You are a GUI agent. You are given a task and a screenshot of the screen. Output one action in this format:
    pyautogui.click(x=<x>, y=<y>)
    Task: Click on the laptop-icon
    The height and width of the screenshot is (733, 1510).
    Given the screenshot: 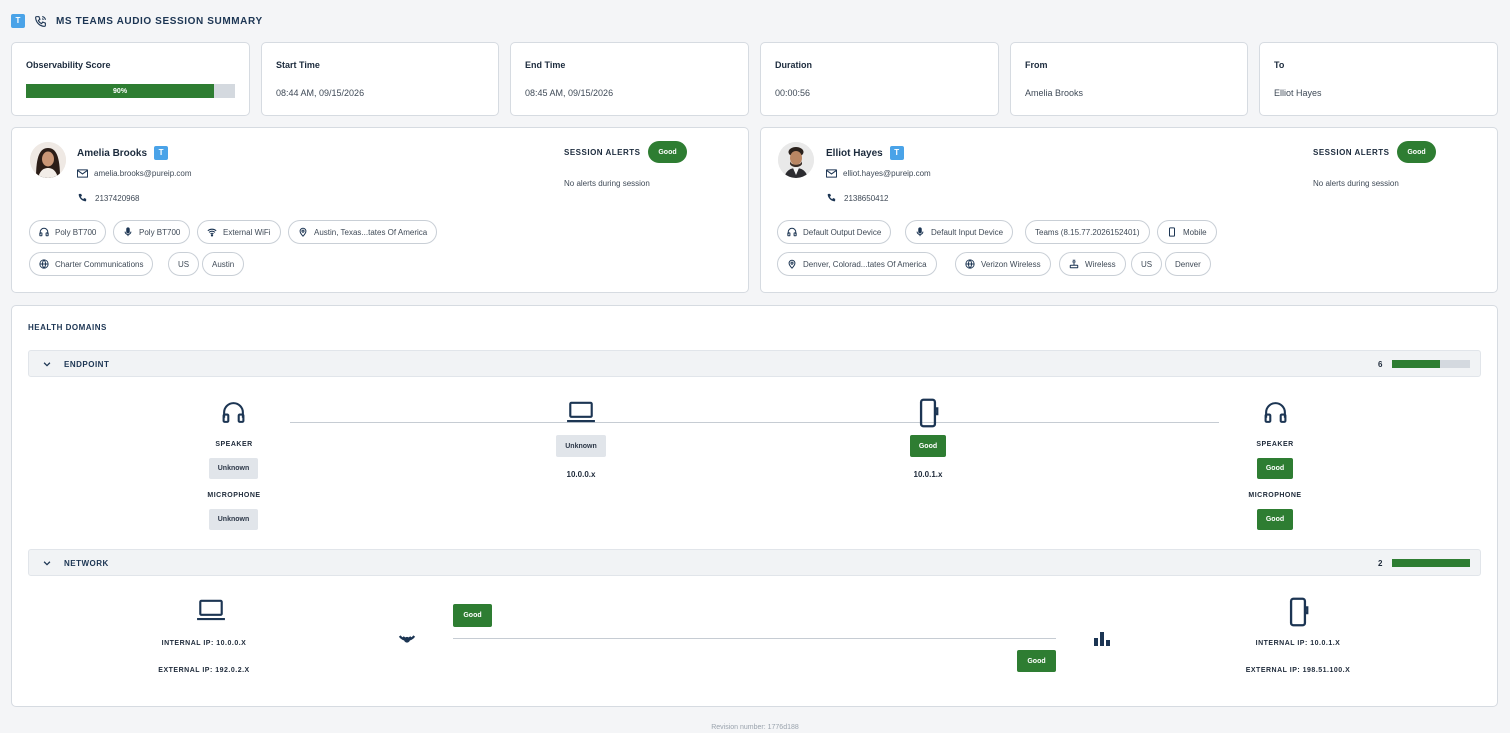 What is the action you would take?
    pyautogui.click(x=581, y=412)
    